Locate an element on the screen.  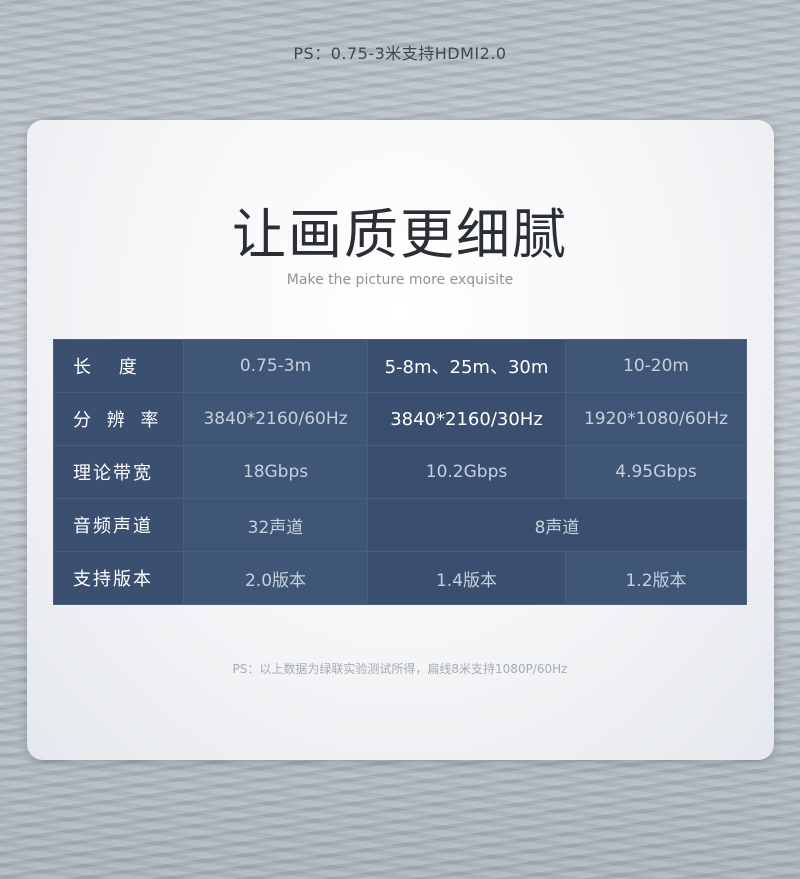
cell-resolution-col1: 3840*2160/60Hz is located at coordinates (275, 419).